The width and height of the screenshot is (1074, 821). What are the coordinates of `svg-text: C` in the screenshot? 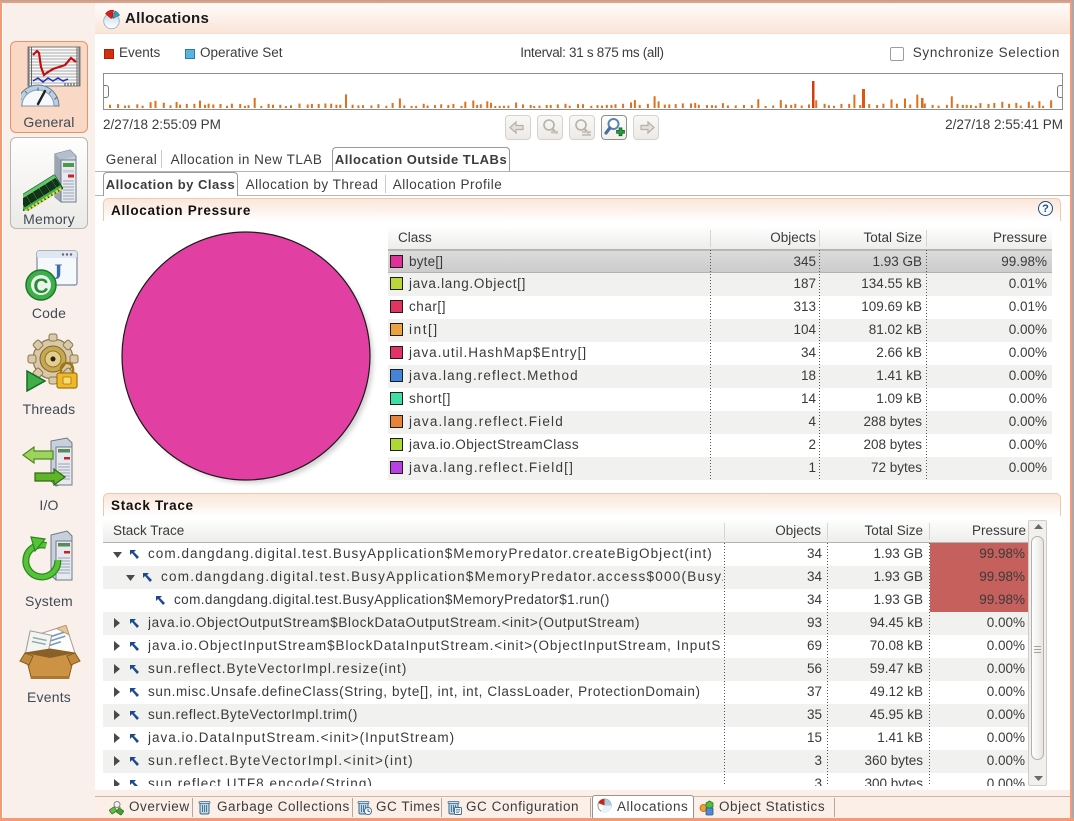 It's located at (40, 286).